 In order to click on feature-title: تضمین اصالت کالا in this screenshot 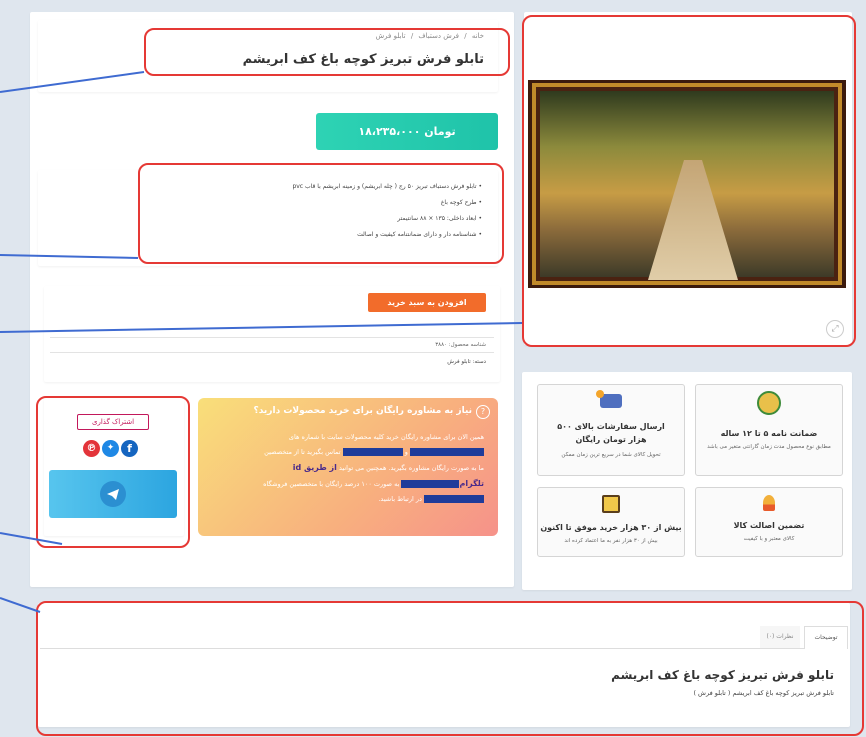, I will do `click(769, 525)`.